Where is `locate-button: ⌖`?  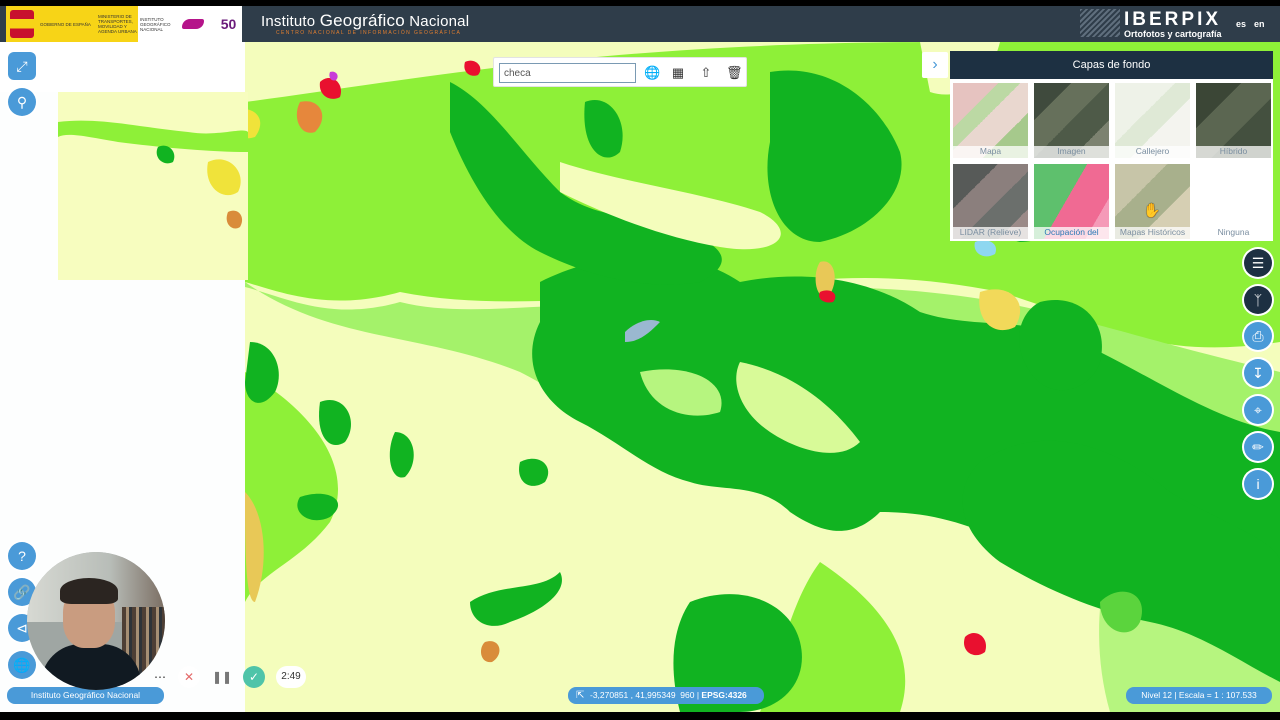
locate-button: ⌖ is located at coordinates (1258, 410).